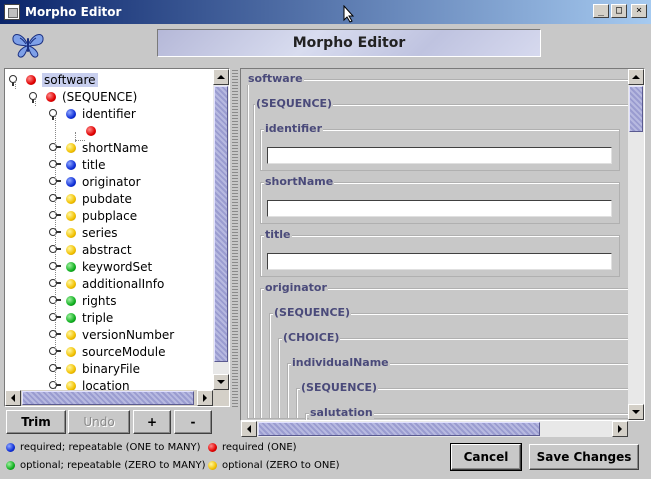 The height and width of the screenshot is (479, 651). Describe the element at coordinates (152, 422) in the screenshot. I see `add-button: +` at that location.